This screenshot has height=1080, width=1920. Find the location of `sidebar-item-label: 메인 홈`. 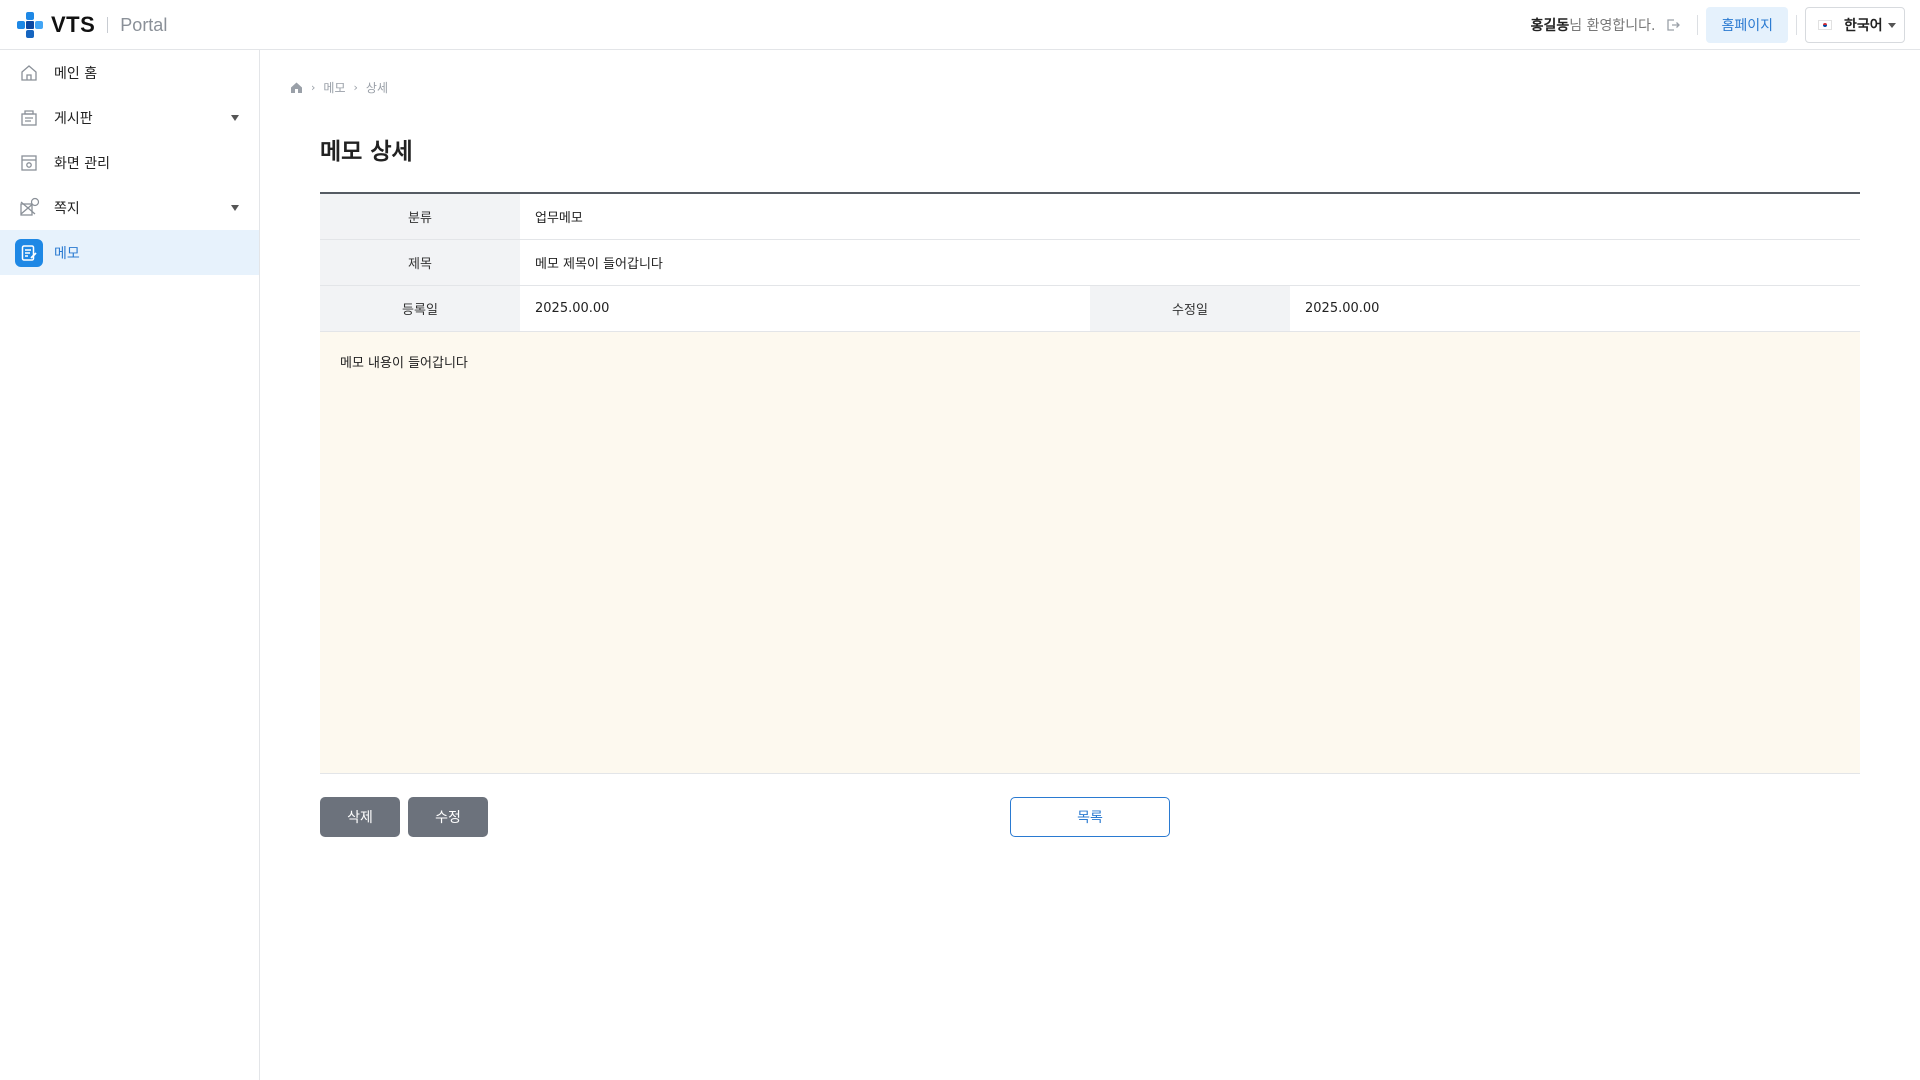

sidebar-item-label: 메인 홈 is located at coordinates (76, 73).